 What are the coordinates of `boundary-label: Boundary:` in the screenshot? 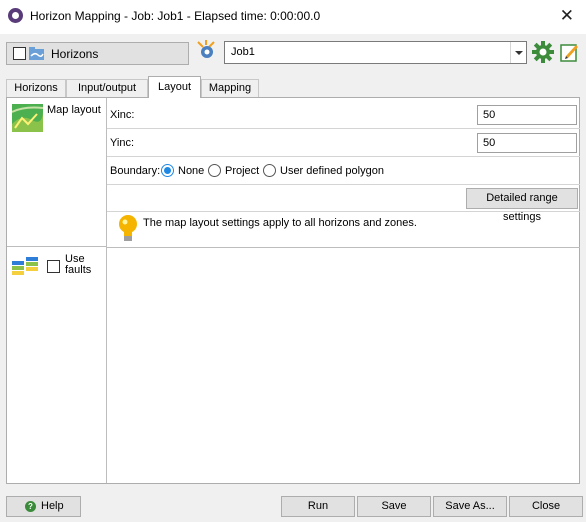 It's located at (135, 171).